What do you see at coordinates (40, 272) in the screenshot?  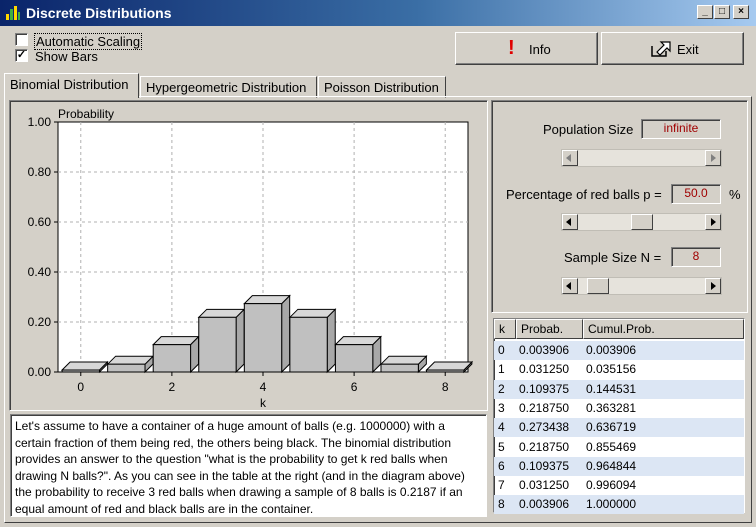 I see `y-tick-label: 0.40` at bounding box center [40, 272].